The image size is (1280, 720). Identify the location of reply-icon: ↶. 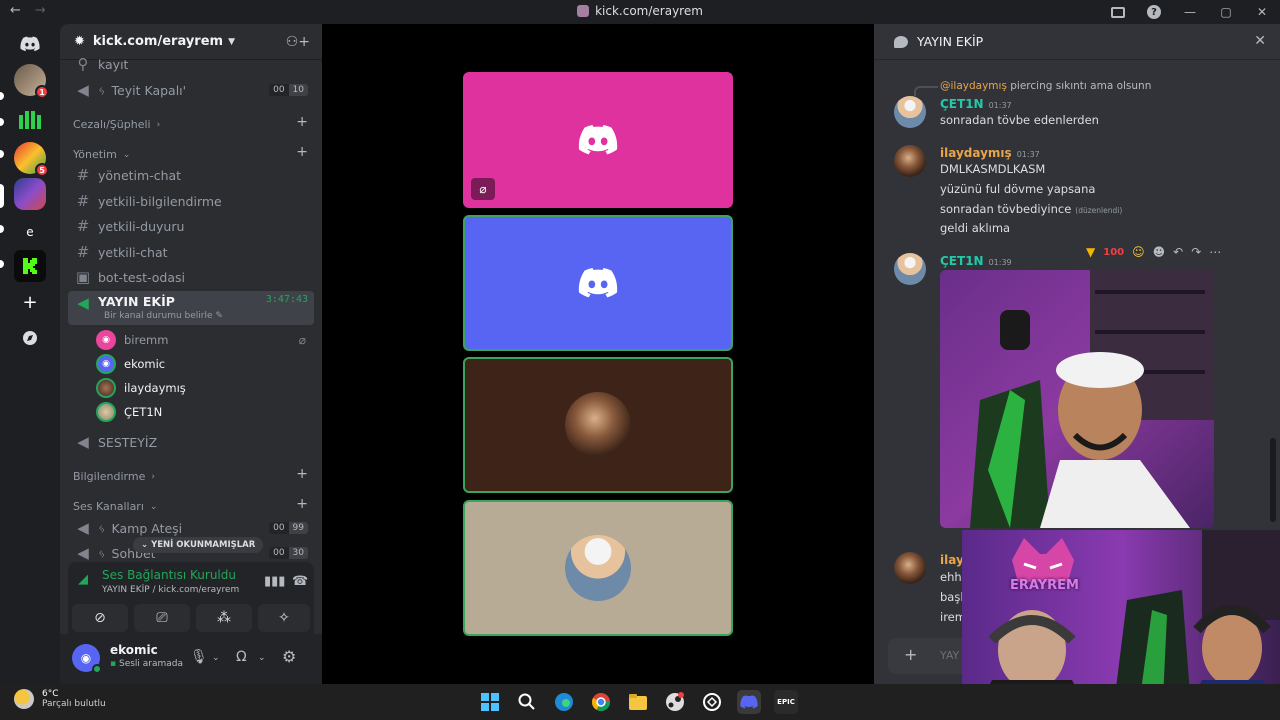
(1178, 252).